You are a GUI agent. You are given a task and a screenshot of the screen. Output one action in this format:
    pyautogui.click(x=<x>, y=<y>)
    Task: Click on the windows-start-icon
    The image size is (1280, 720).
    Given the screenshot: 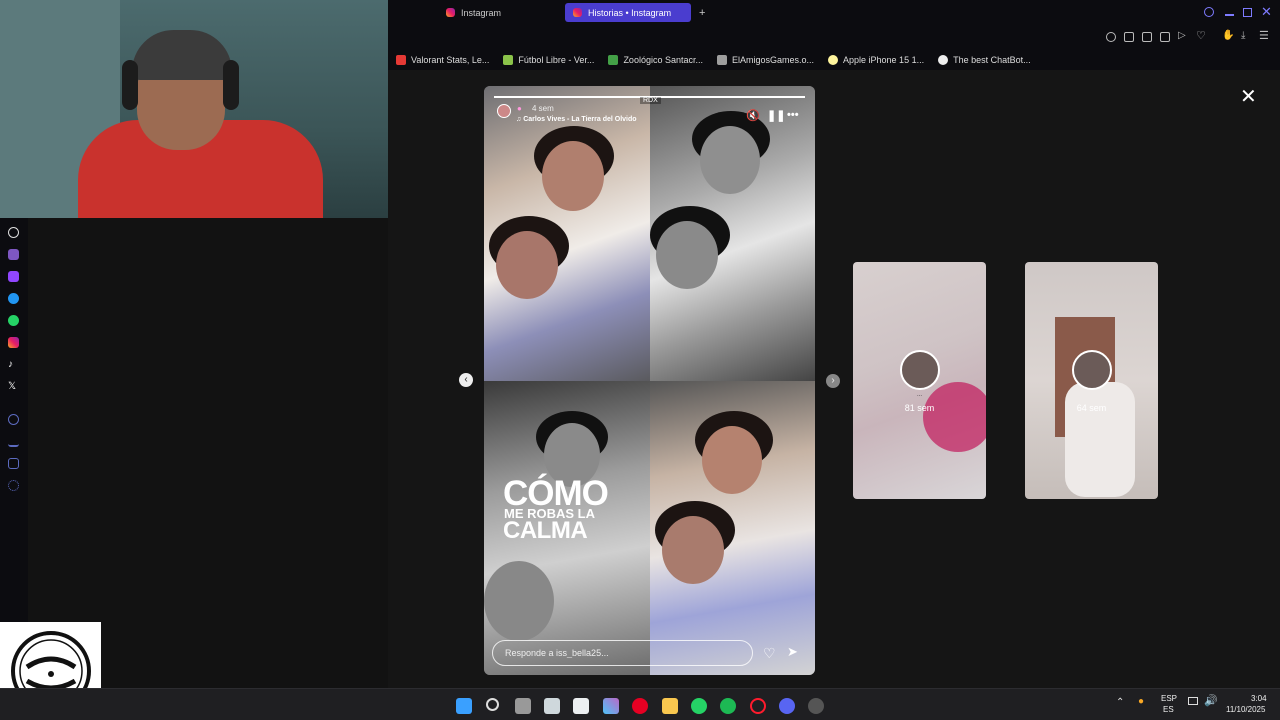 What is the action you would take?
    pyautogui.click(x=464, y=706)
    